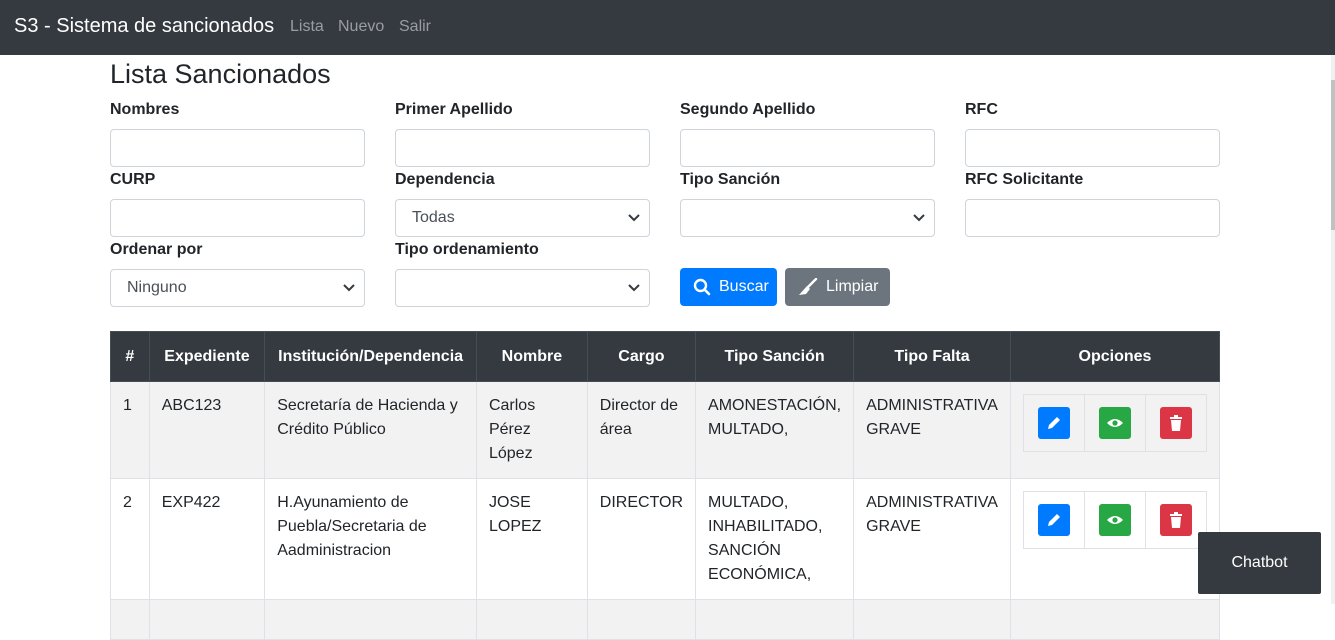 Image resolution: width=1335 pixels, height=640 pixels. What do you see at coordinates (510, 453) in the screenshot?
I see `cell-line: López` at bounding box center [510, 453].